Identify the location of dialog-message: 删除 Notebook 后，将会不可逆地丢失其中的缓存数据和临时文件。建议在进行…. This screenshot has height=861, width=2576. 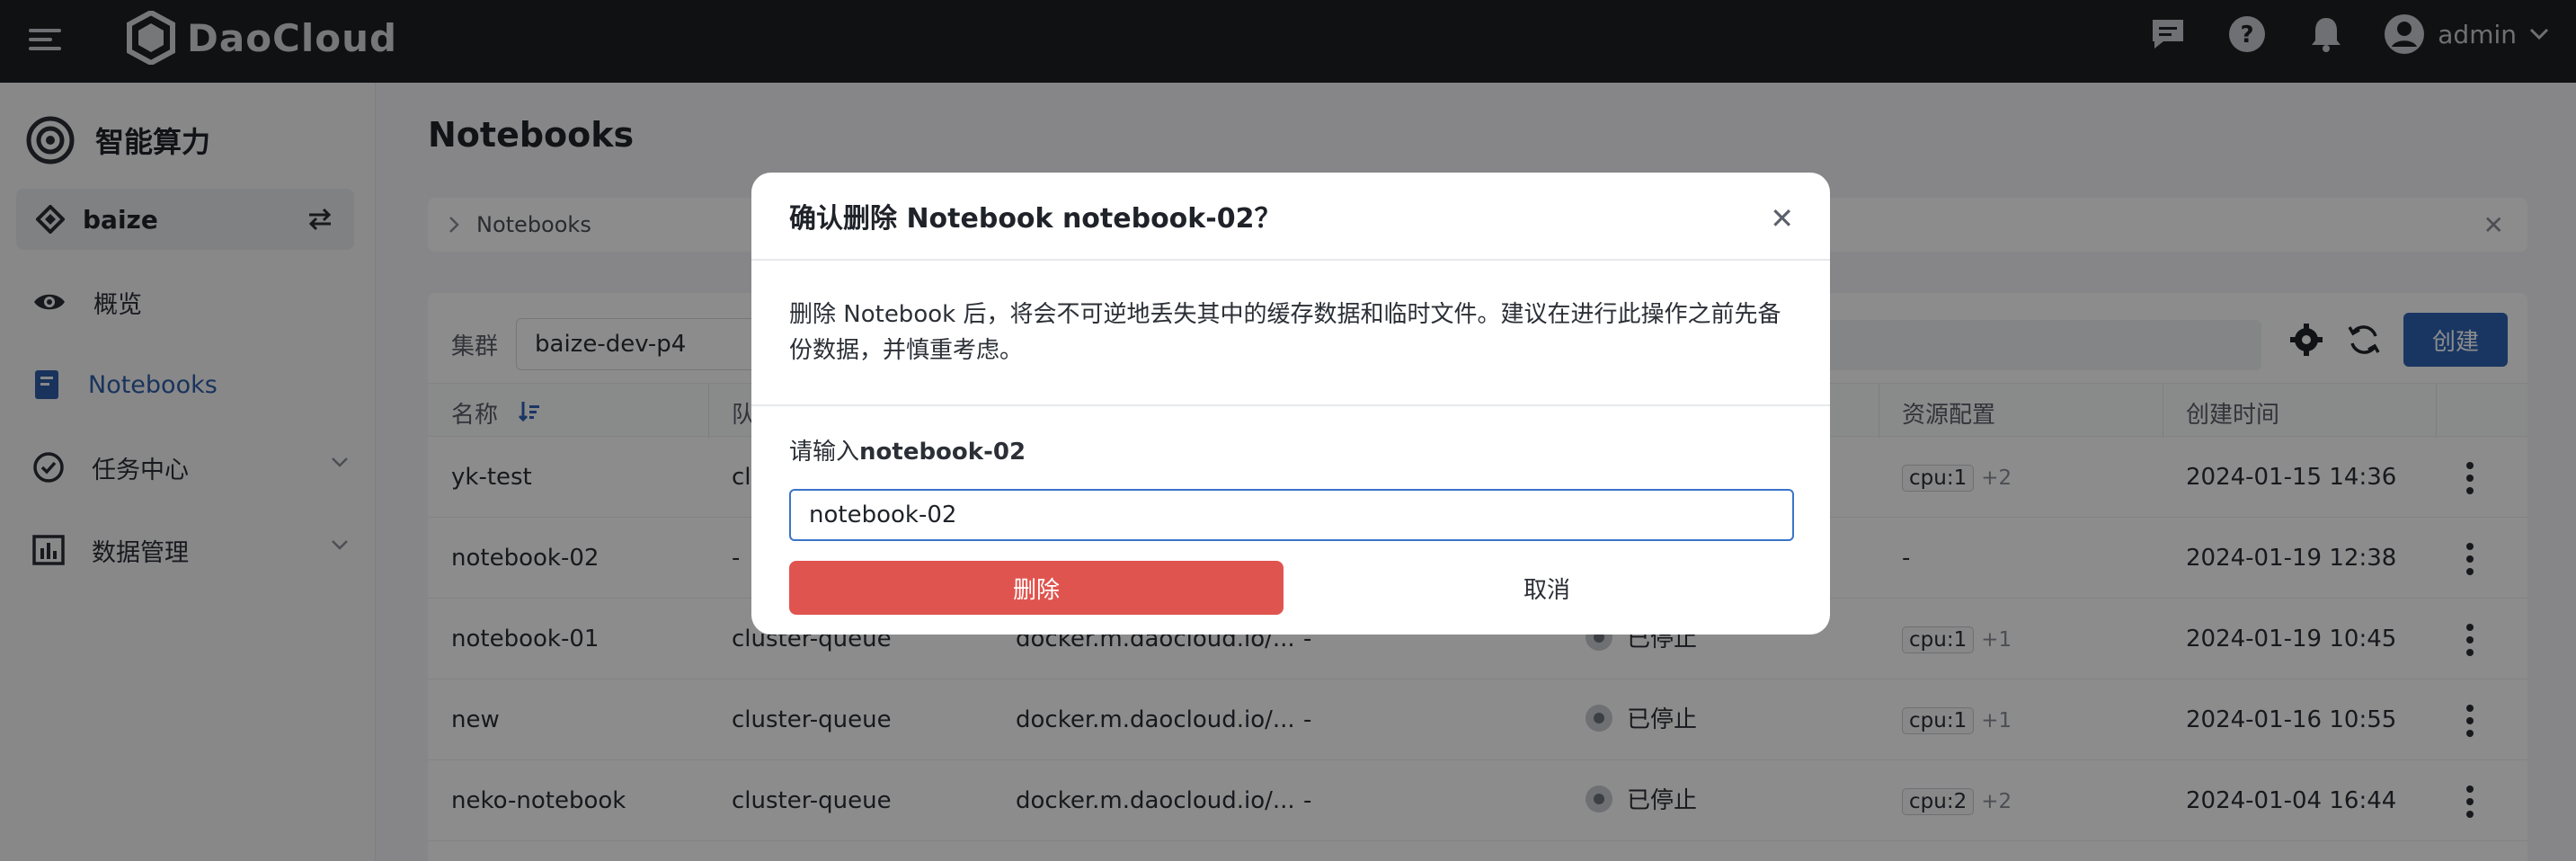
(1290, 333).